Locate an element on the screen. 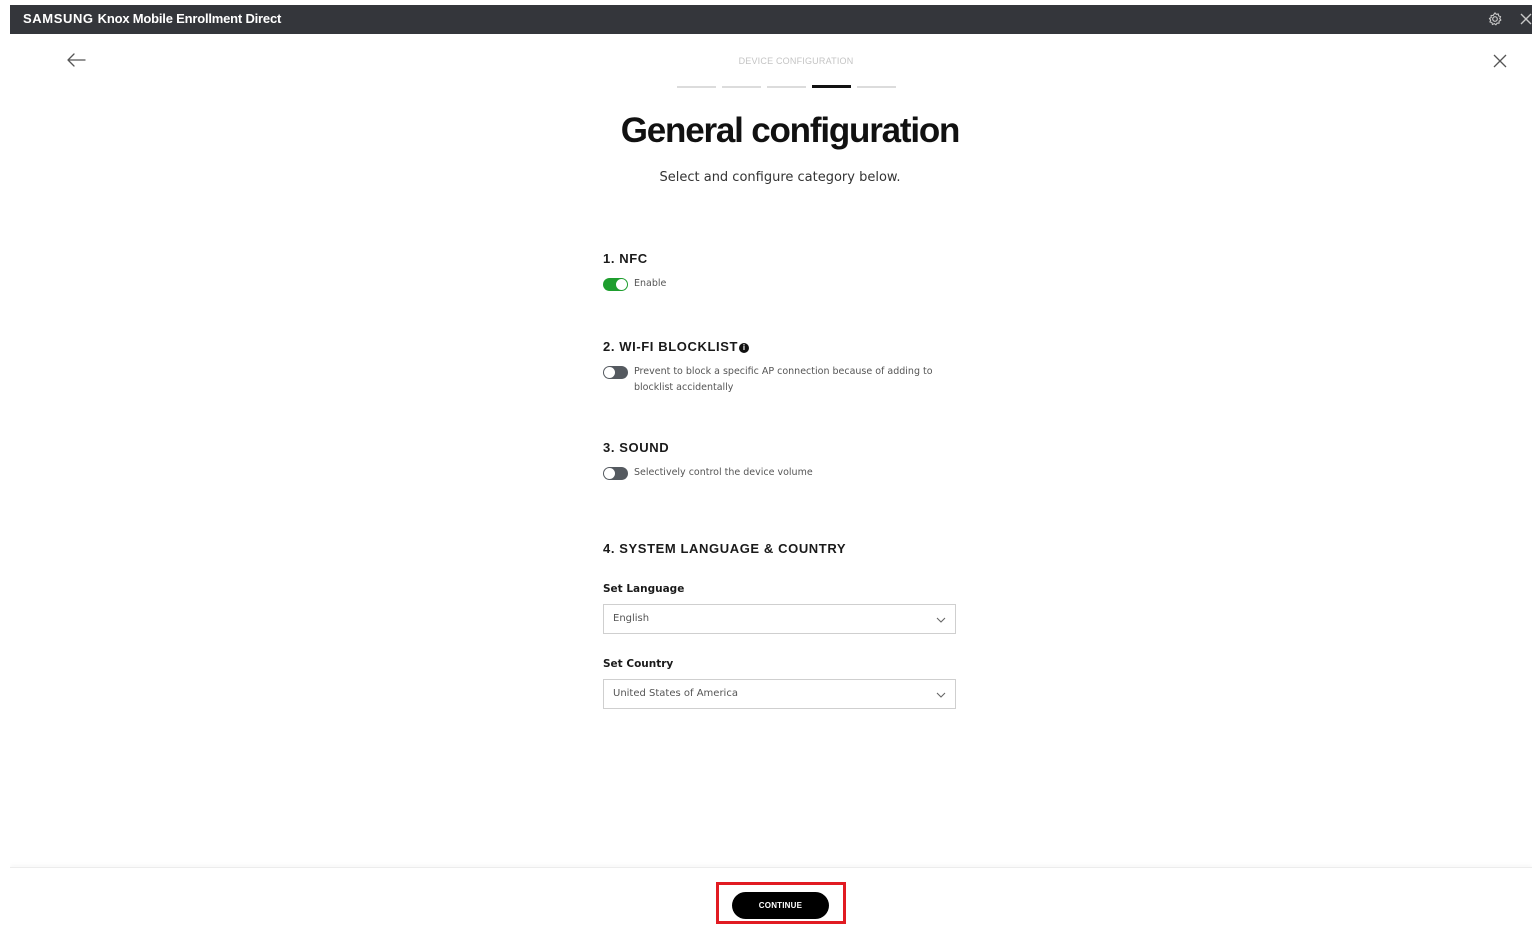 The image size is (1532, 929). step-segment-active is located at coordinates (831, 86).